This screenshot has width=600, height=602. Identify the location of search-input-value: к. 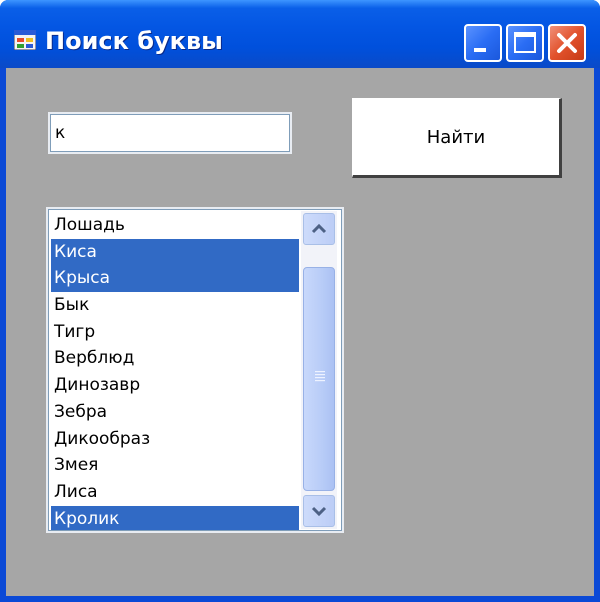
(60, 133).